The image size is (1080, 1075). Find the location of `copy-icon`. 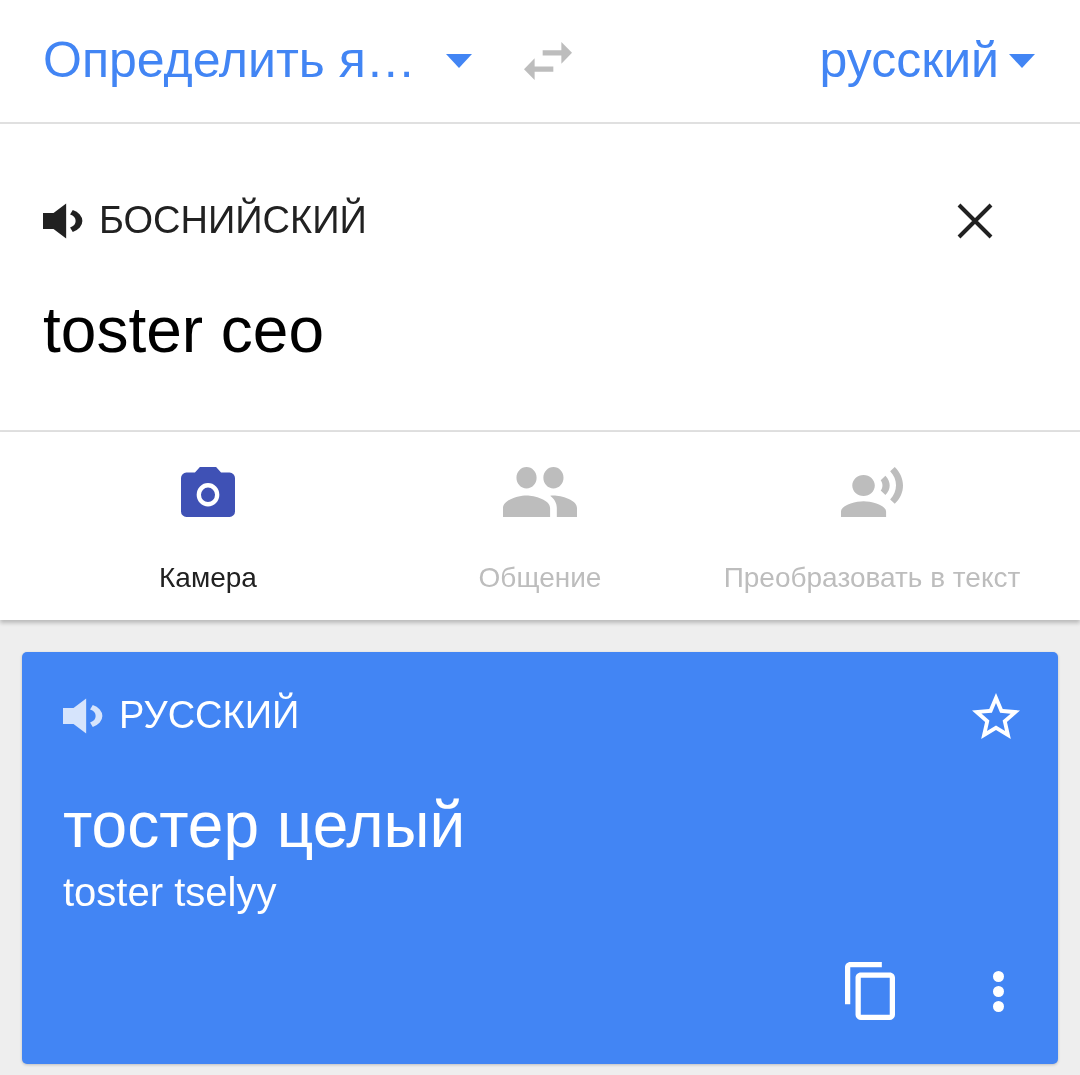

copy-icon is located at coordinates (870, 991).